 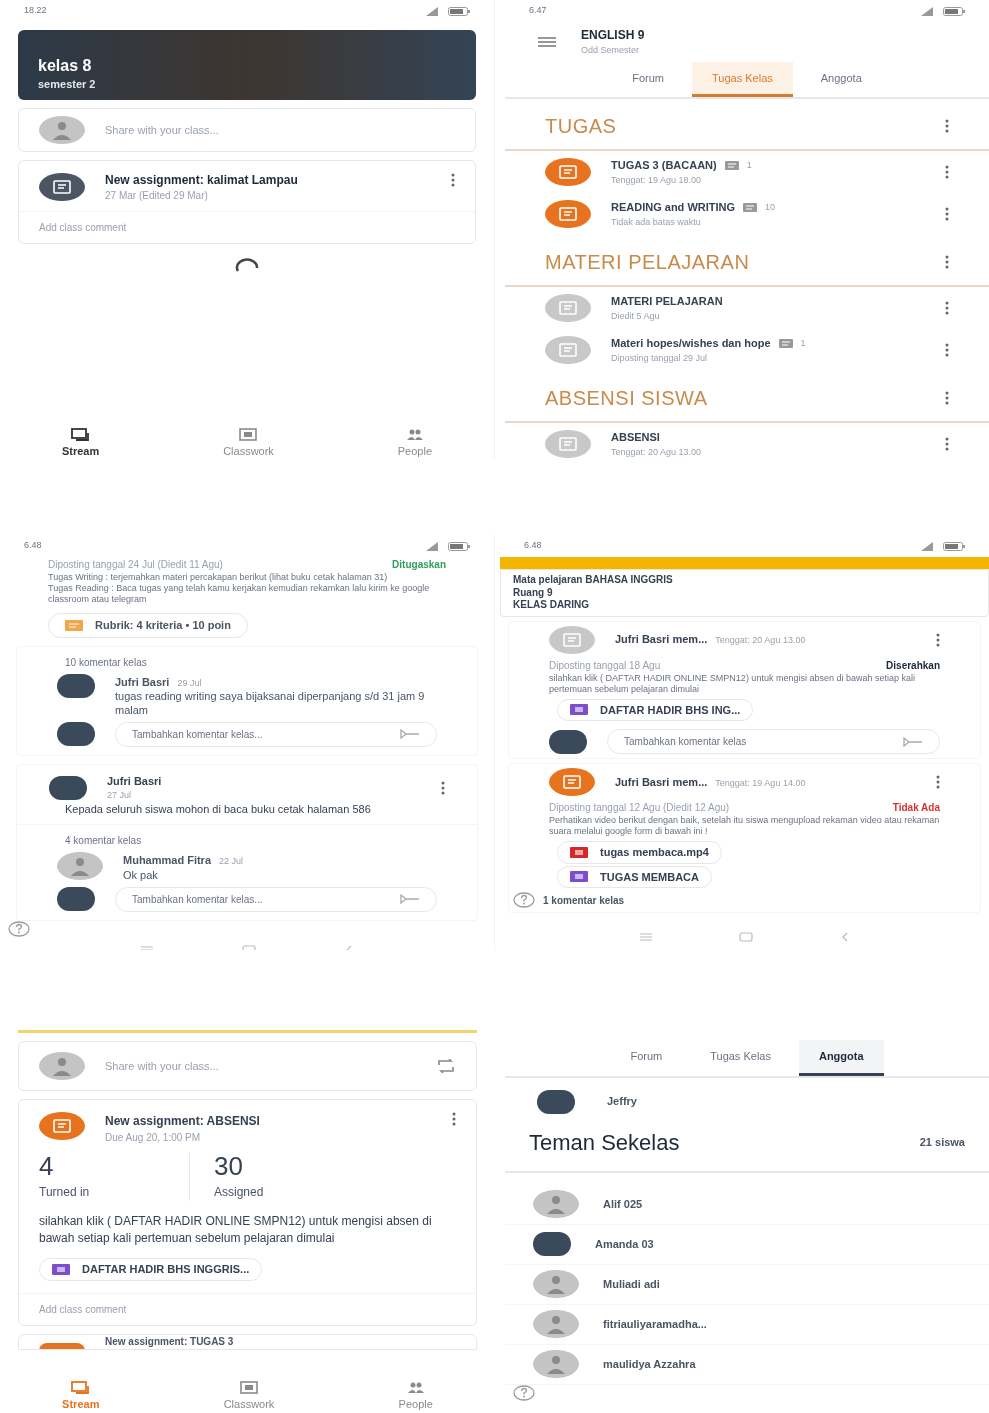 I want to click on signal-icon, so click(x=433, y=11).